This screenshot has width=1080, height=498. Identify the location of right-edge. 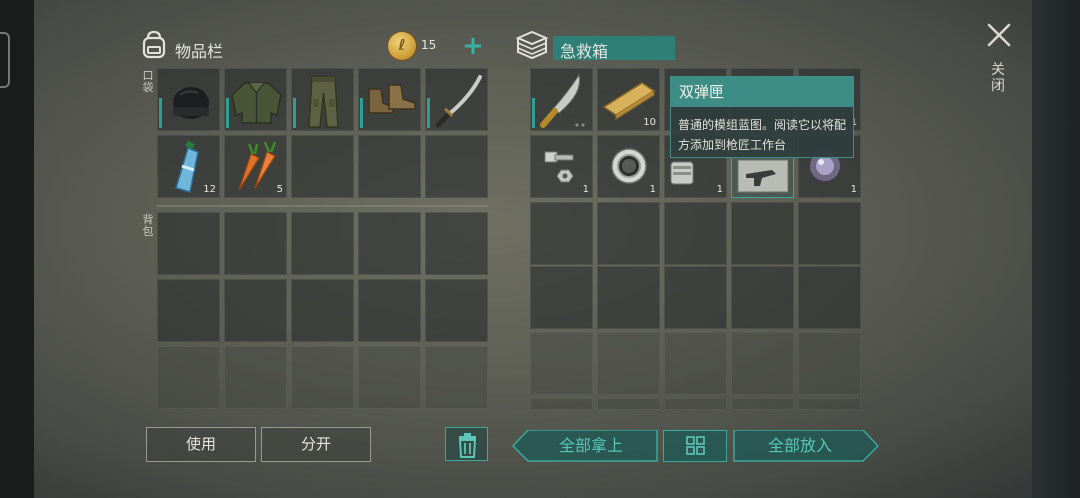
(1056, 249).